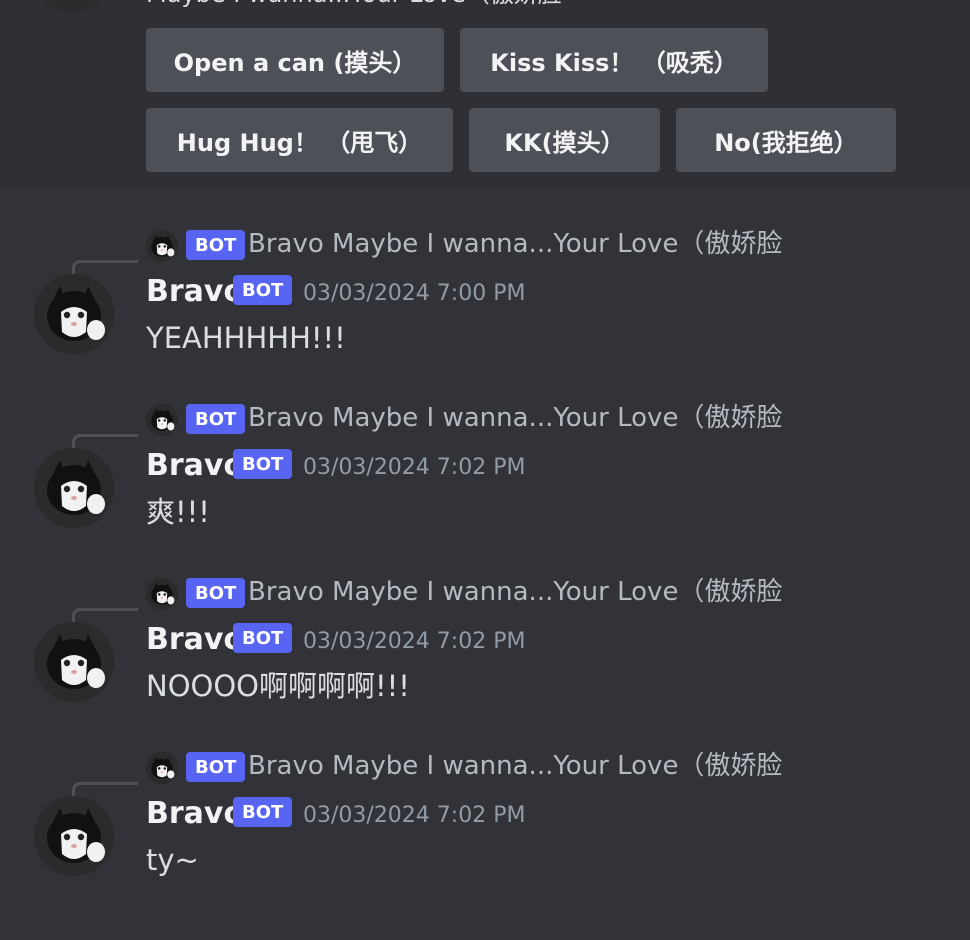  I want to click on message-content: 爽!!!, so click(178, 512).